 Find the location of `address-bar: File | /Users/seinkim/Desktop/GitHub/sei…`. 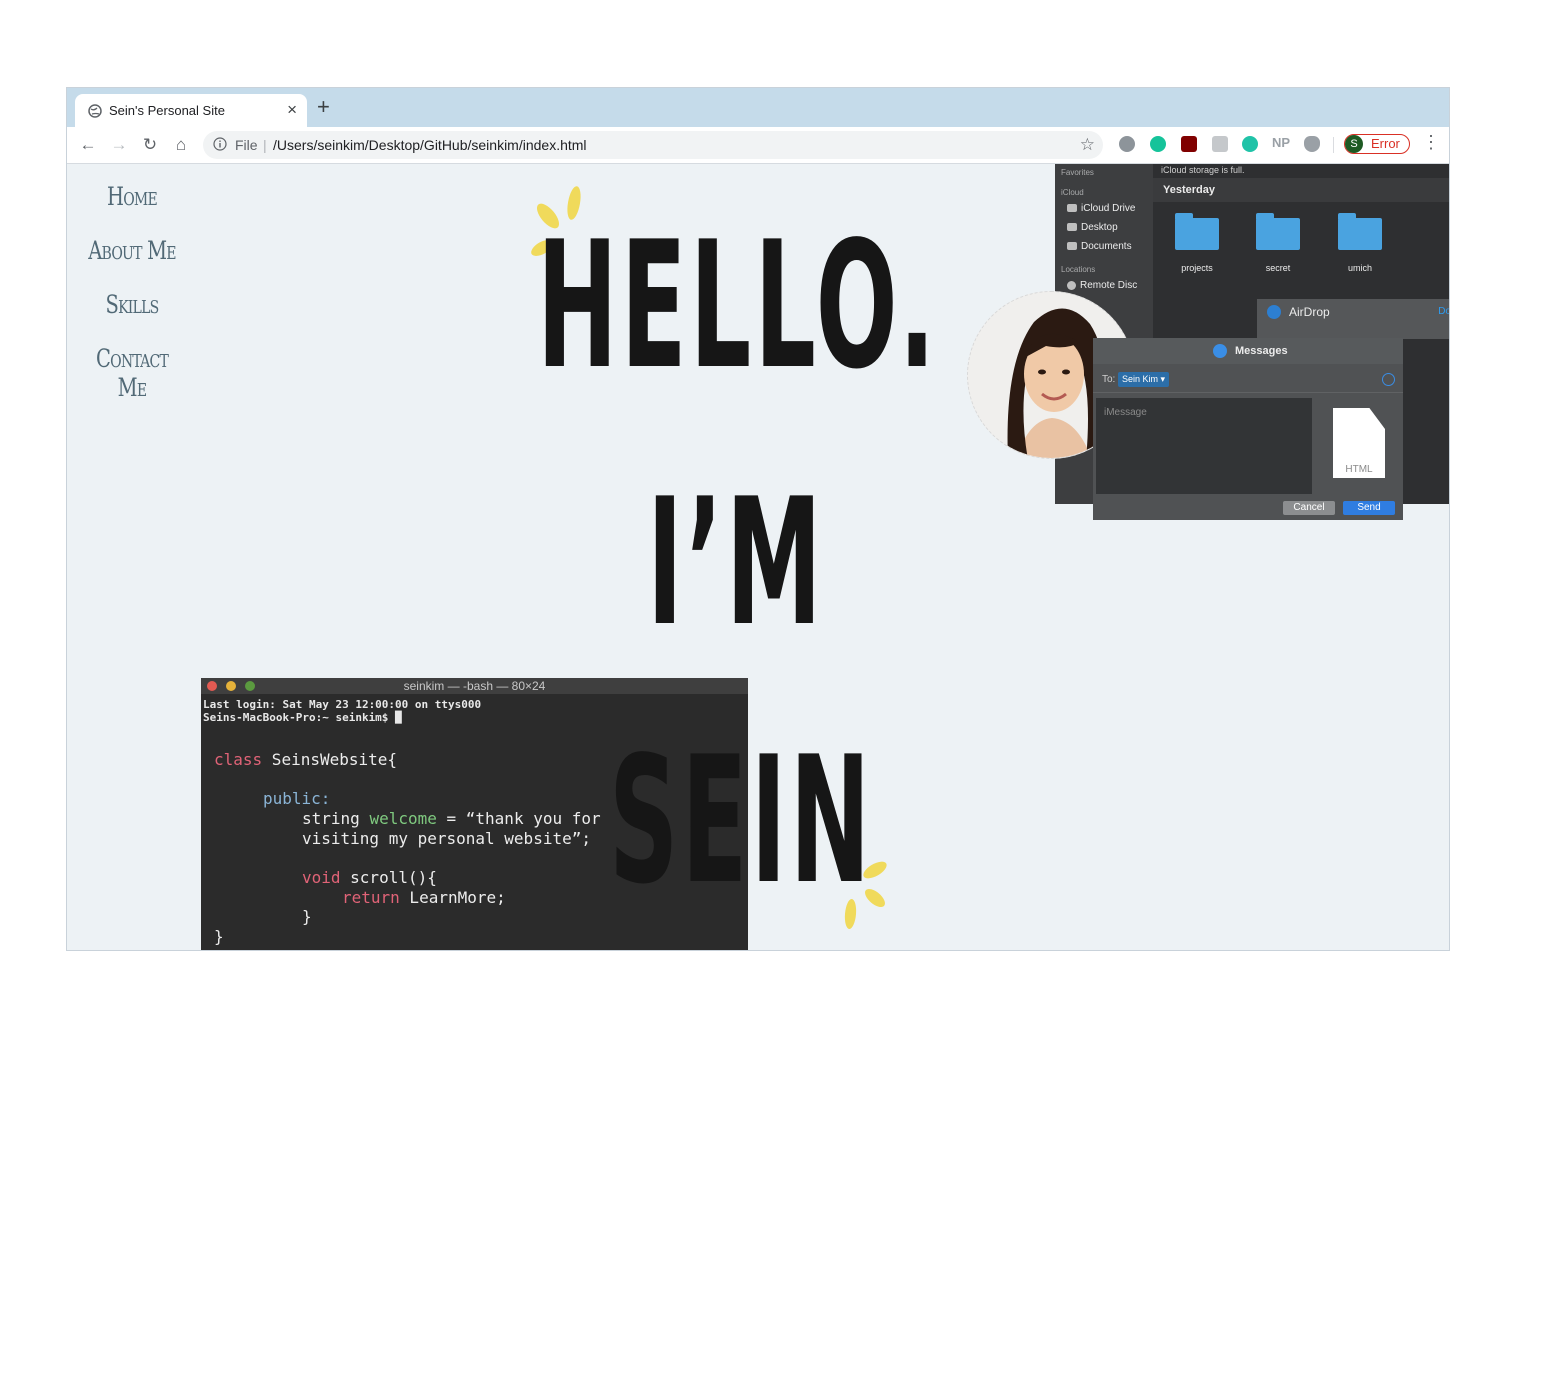

address-bar: File | /Users/seinkim/Desktop/GitHub/sei… is located at coordinates (653, 145).